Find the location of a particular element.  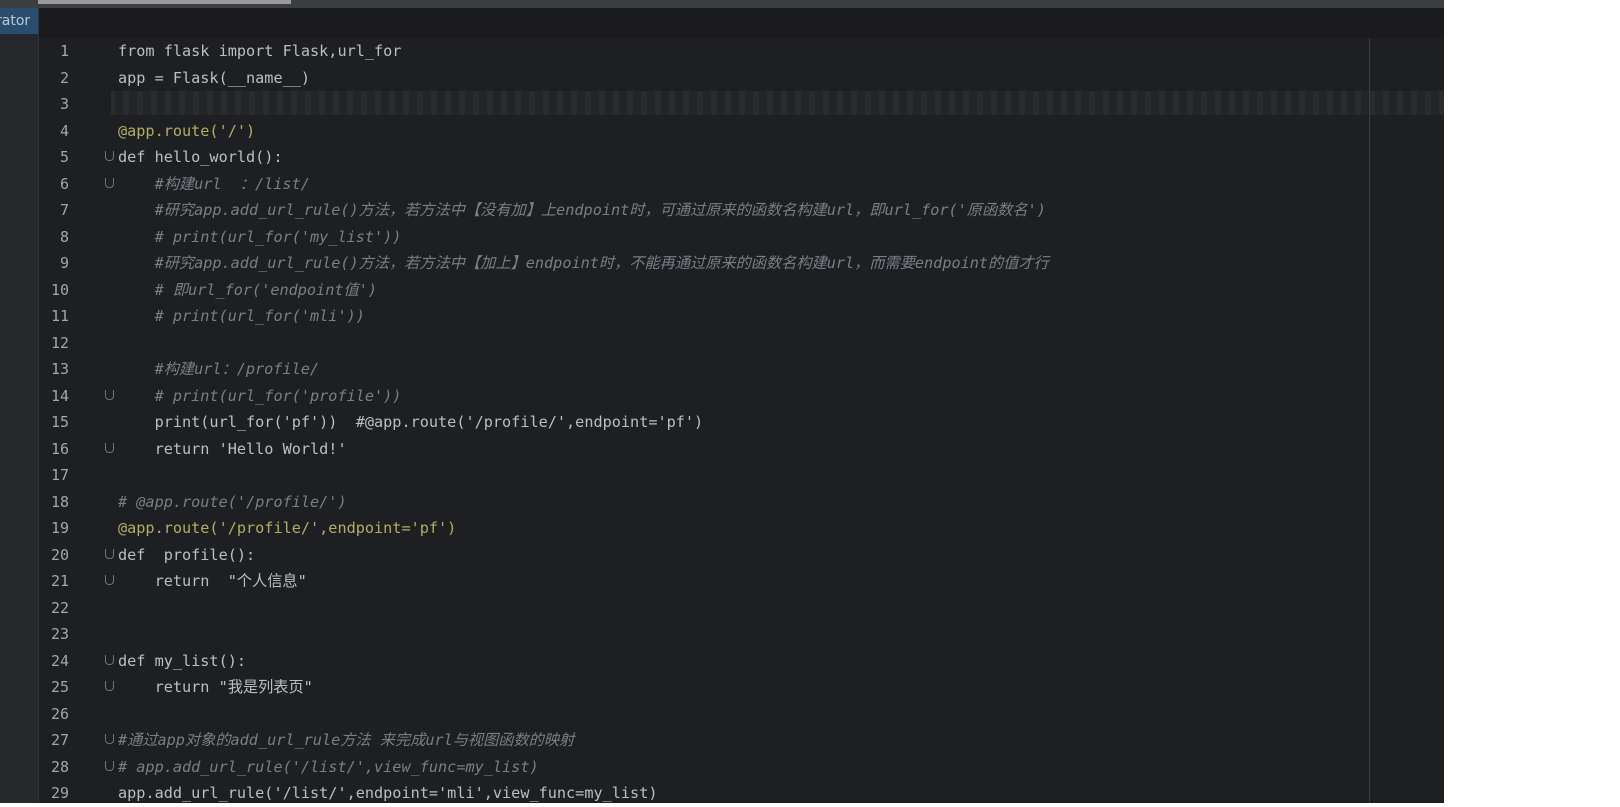

active-tab-indicator is located at coordinates (164, 2).